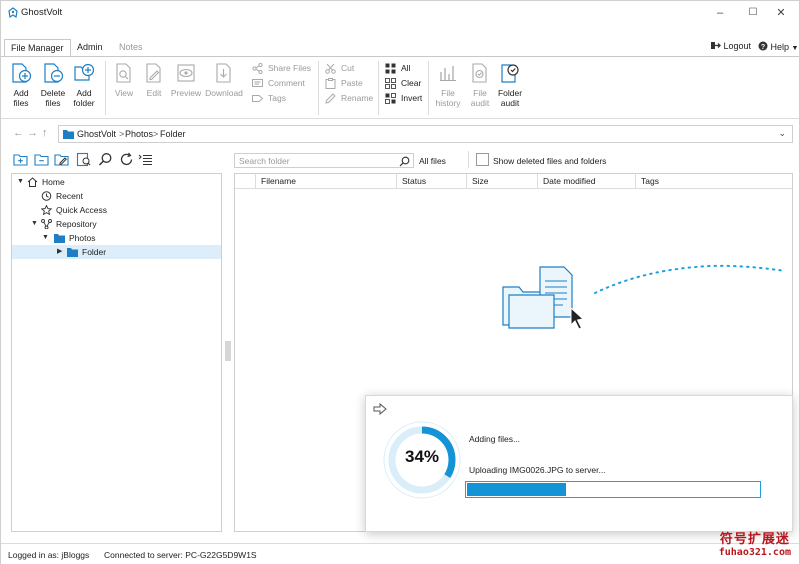 This screenshot has height=564, width=800. I want to click on invert-selection-button: Invert, so click(403, 98).